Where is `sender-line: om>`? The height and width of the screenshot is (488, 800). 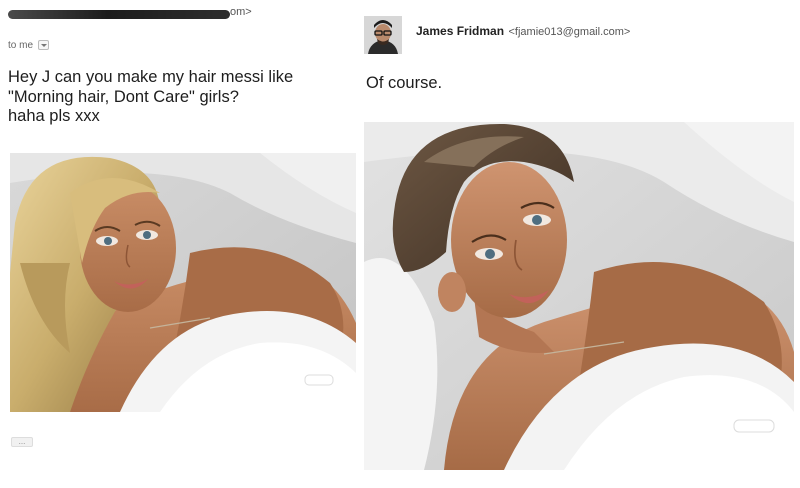
sender-line: om> is located at coordinates (138, 14).